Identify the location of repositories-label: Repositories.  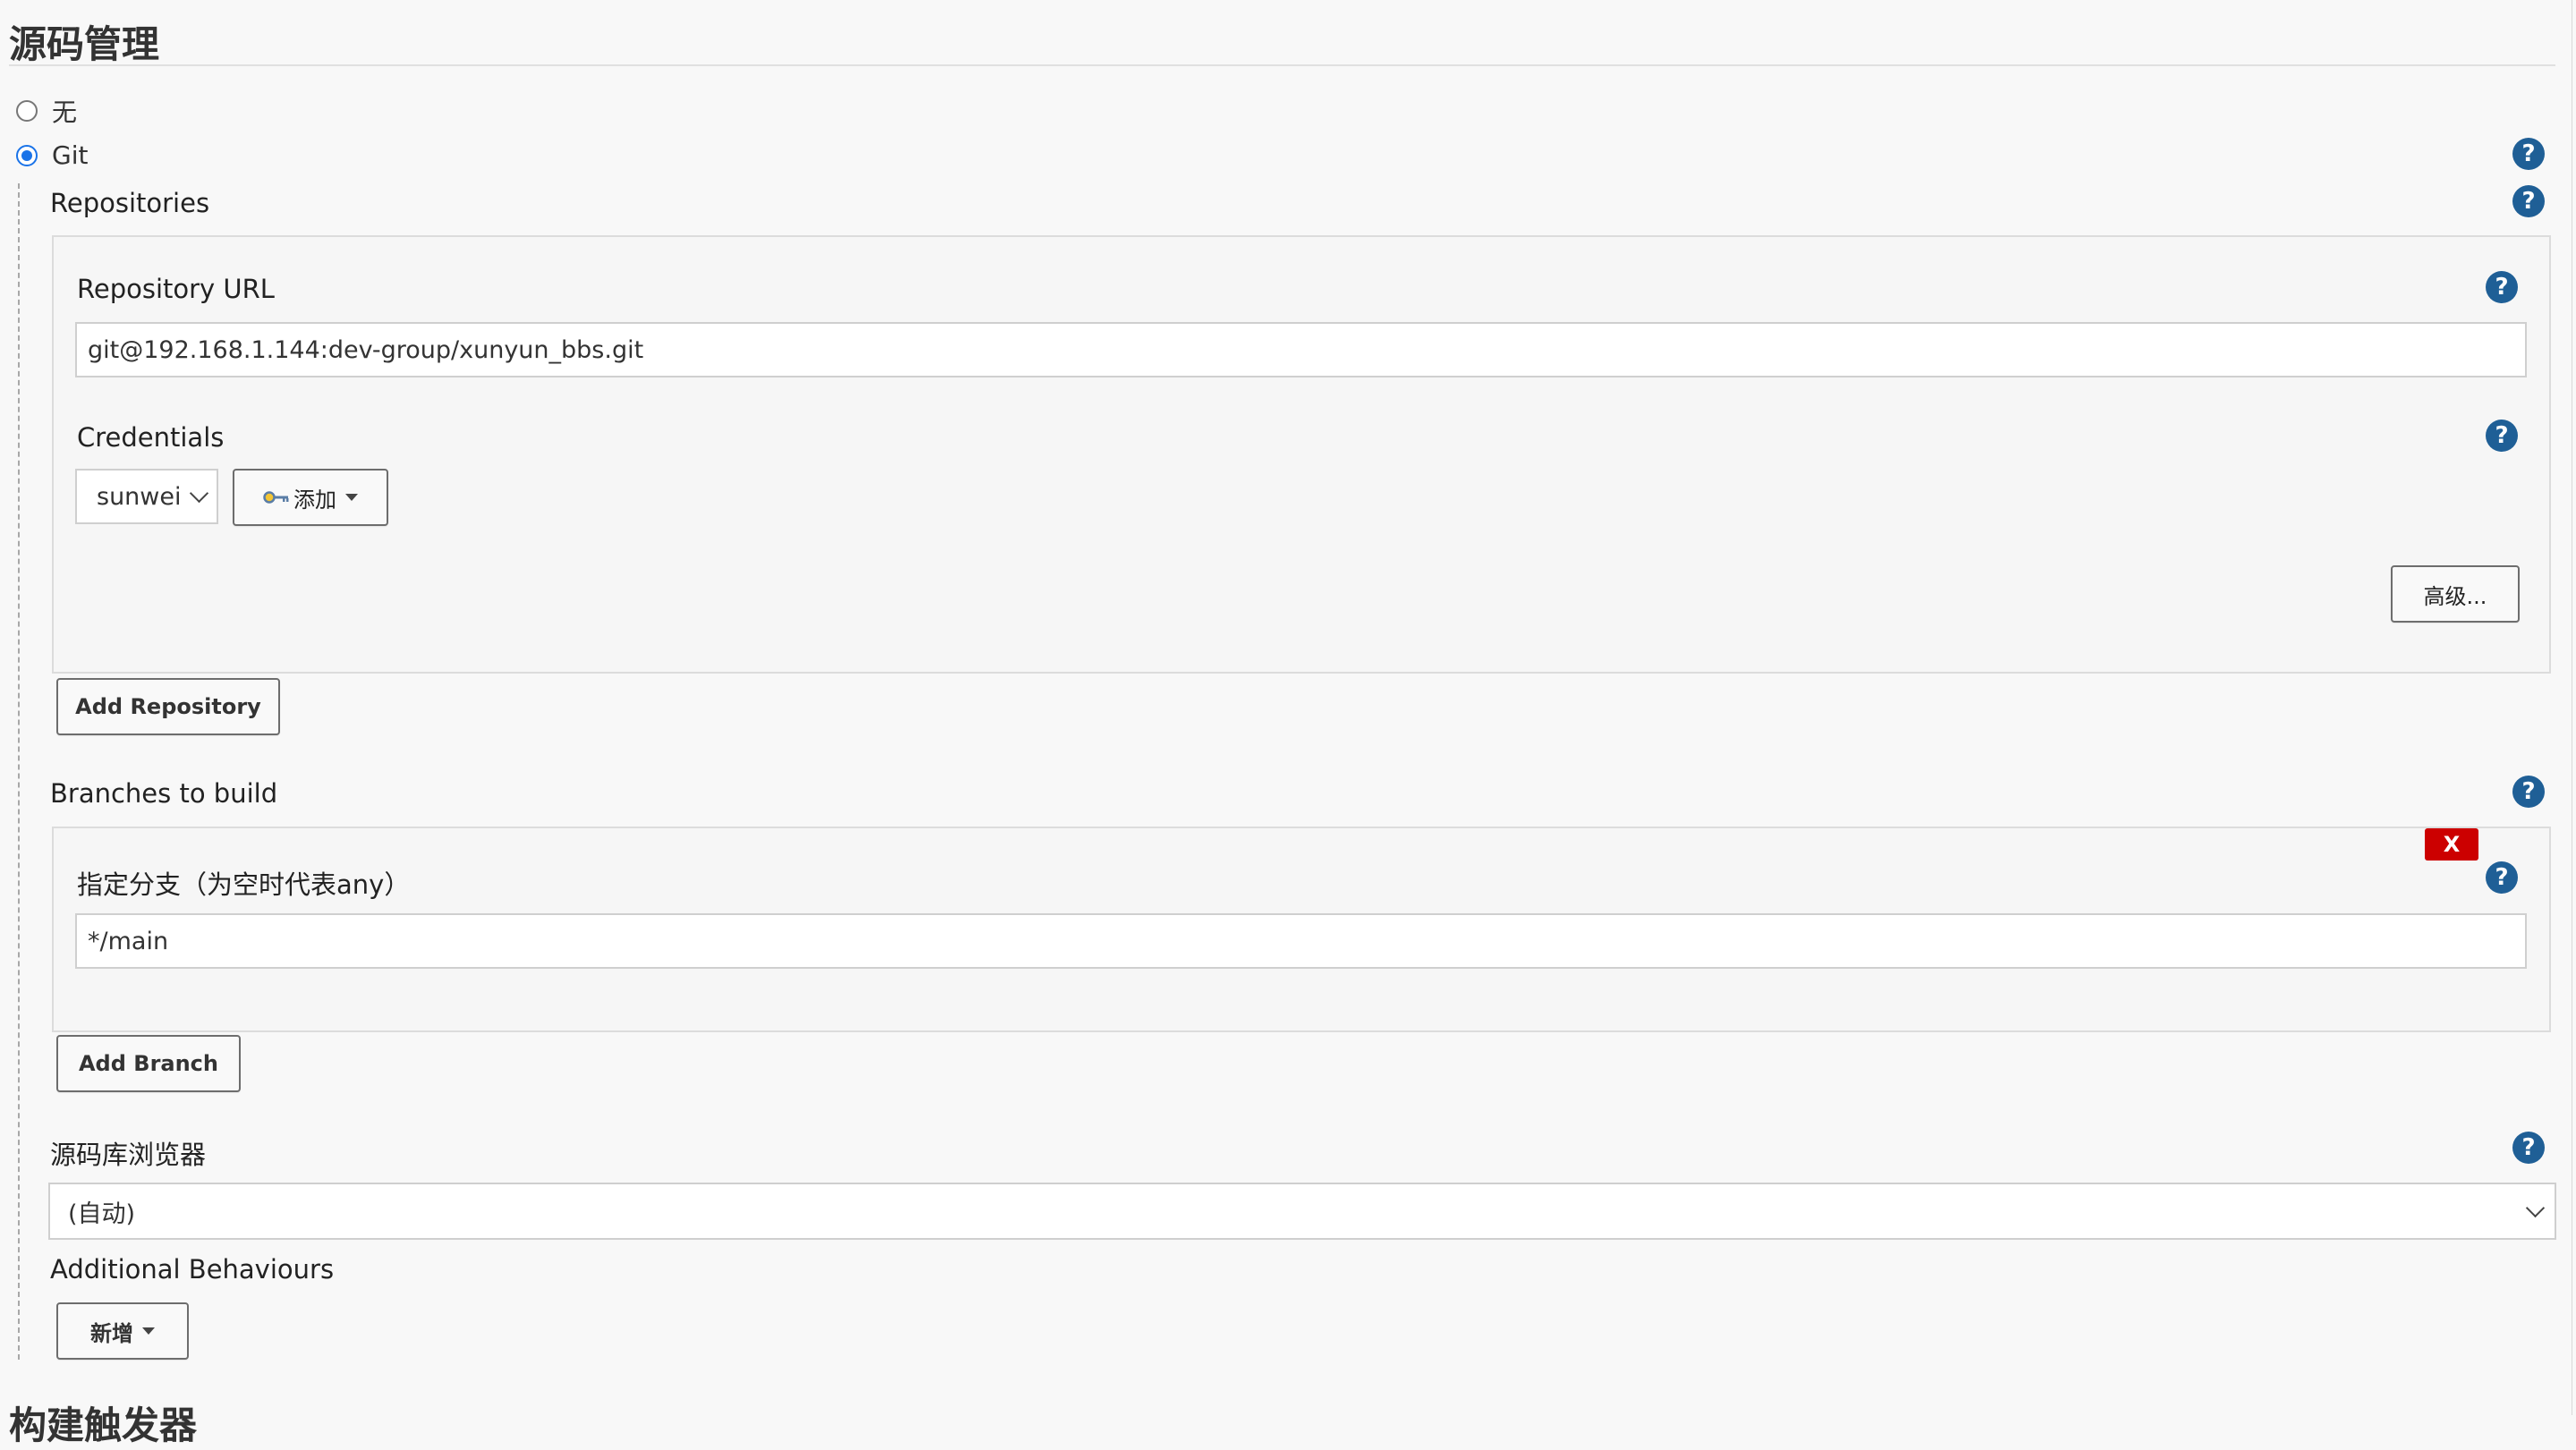
(130, 203).